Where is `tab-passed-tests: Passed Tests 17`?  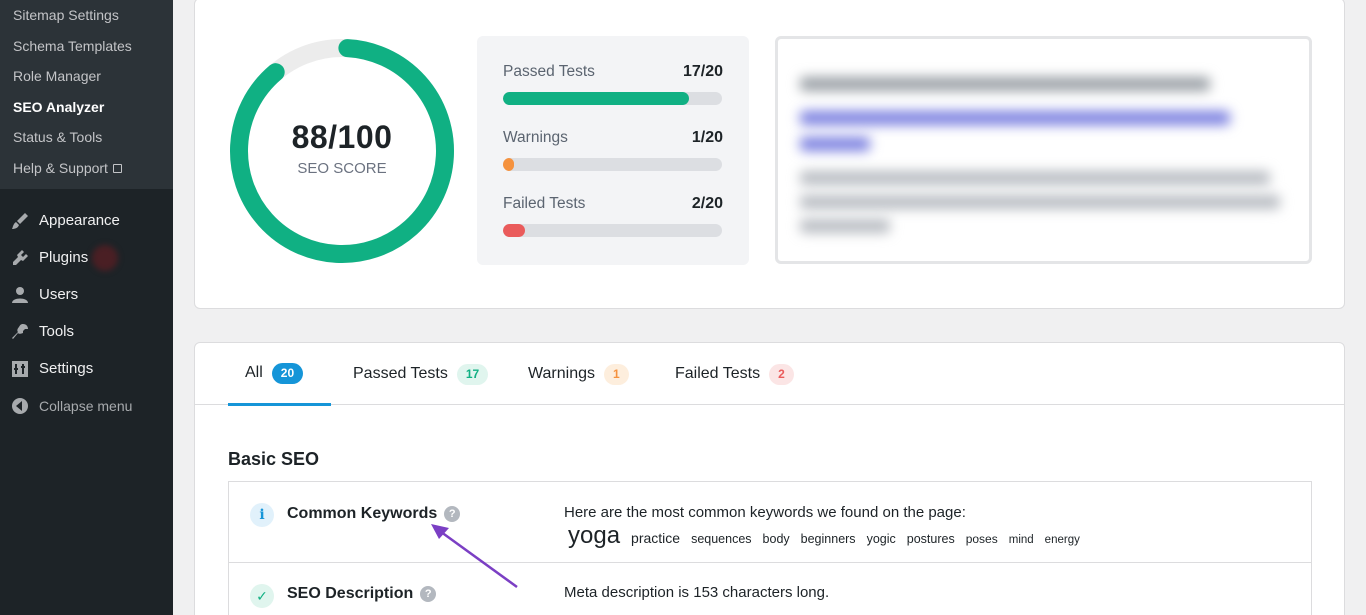 tab-passed-tests: Passed Tests 17 is located at coordinates (421, 374).